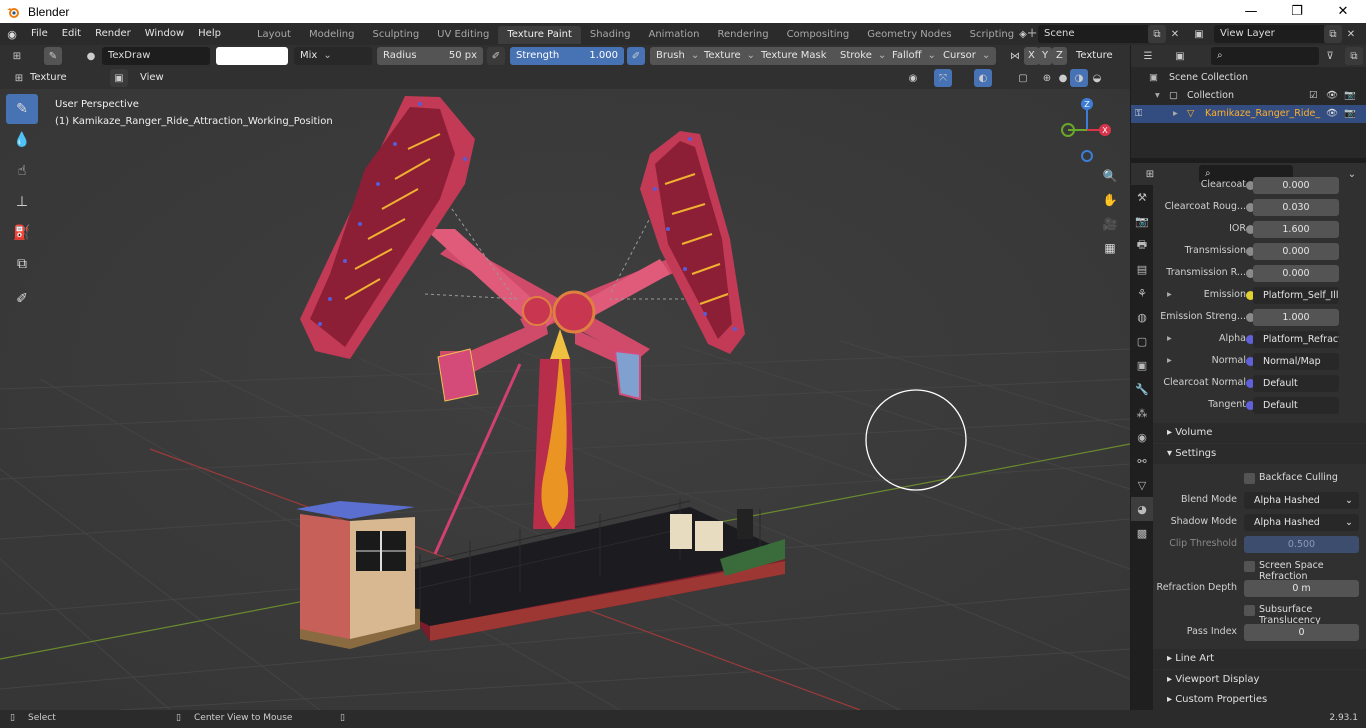 This screenshot has width=1366, height=728. Describe the element at coordinates (274, 35) in the screenshot. I see `tab-layout: Layout` at that location.